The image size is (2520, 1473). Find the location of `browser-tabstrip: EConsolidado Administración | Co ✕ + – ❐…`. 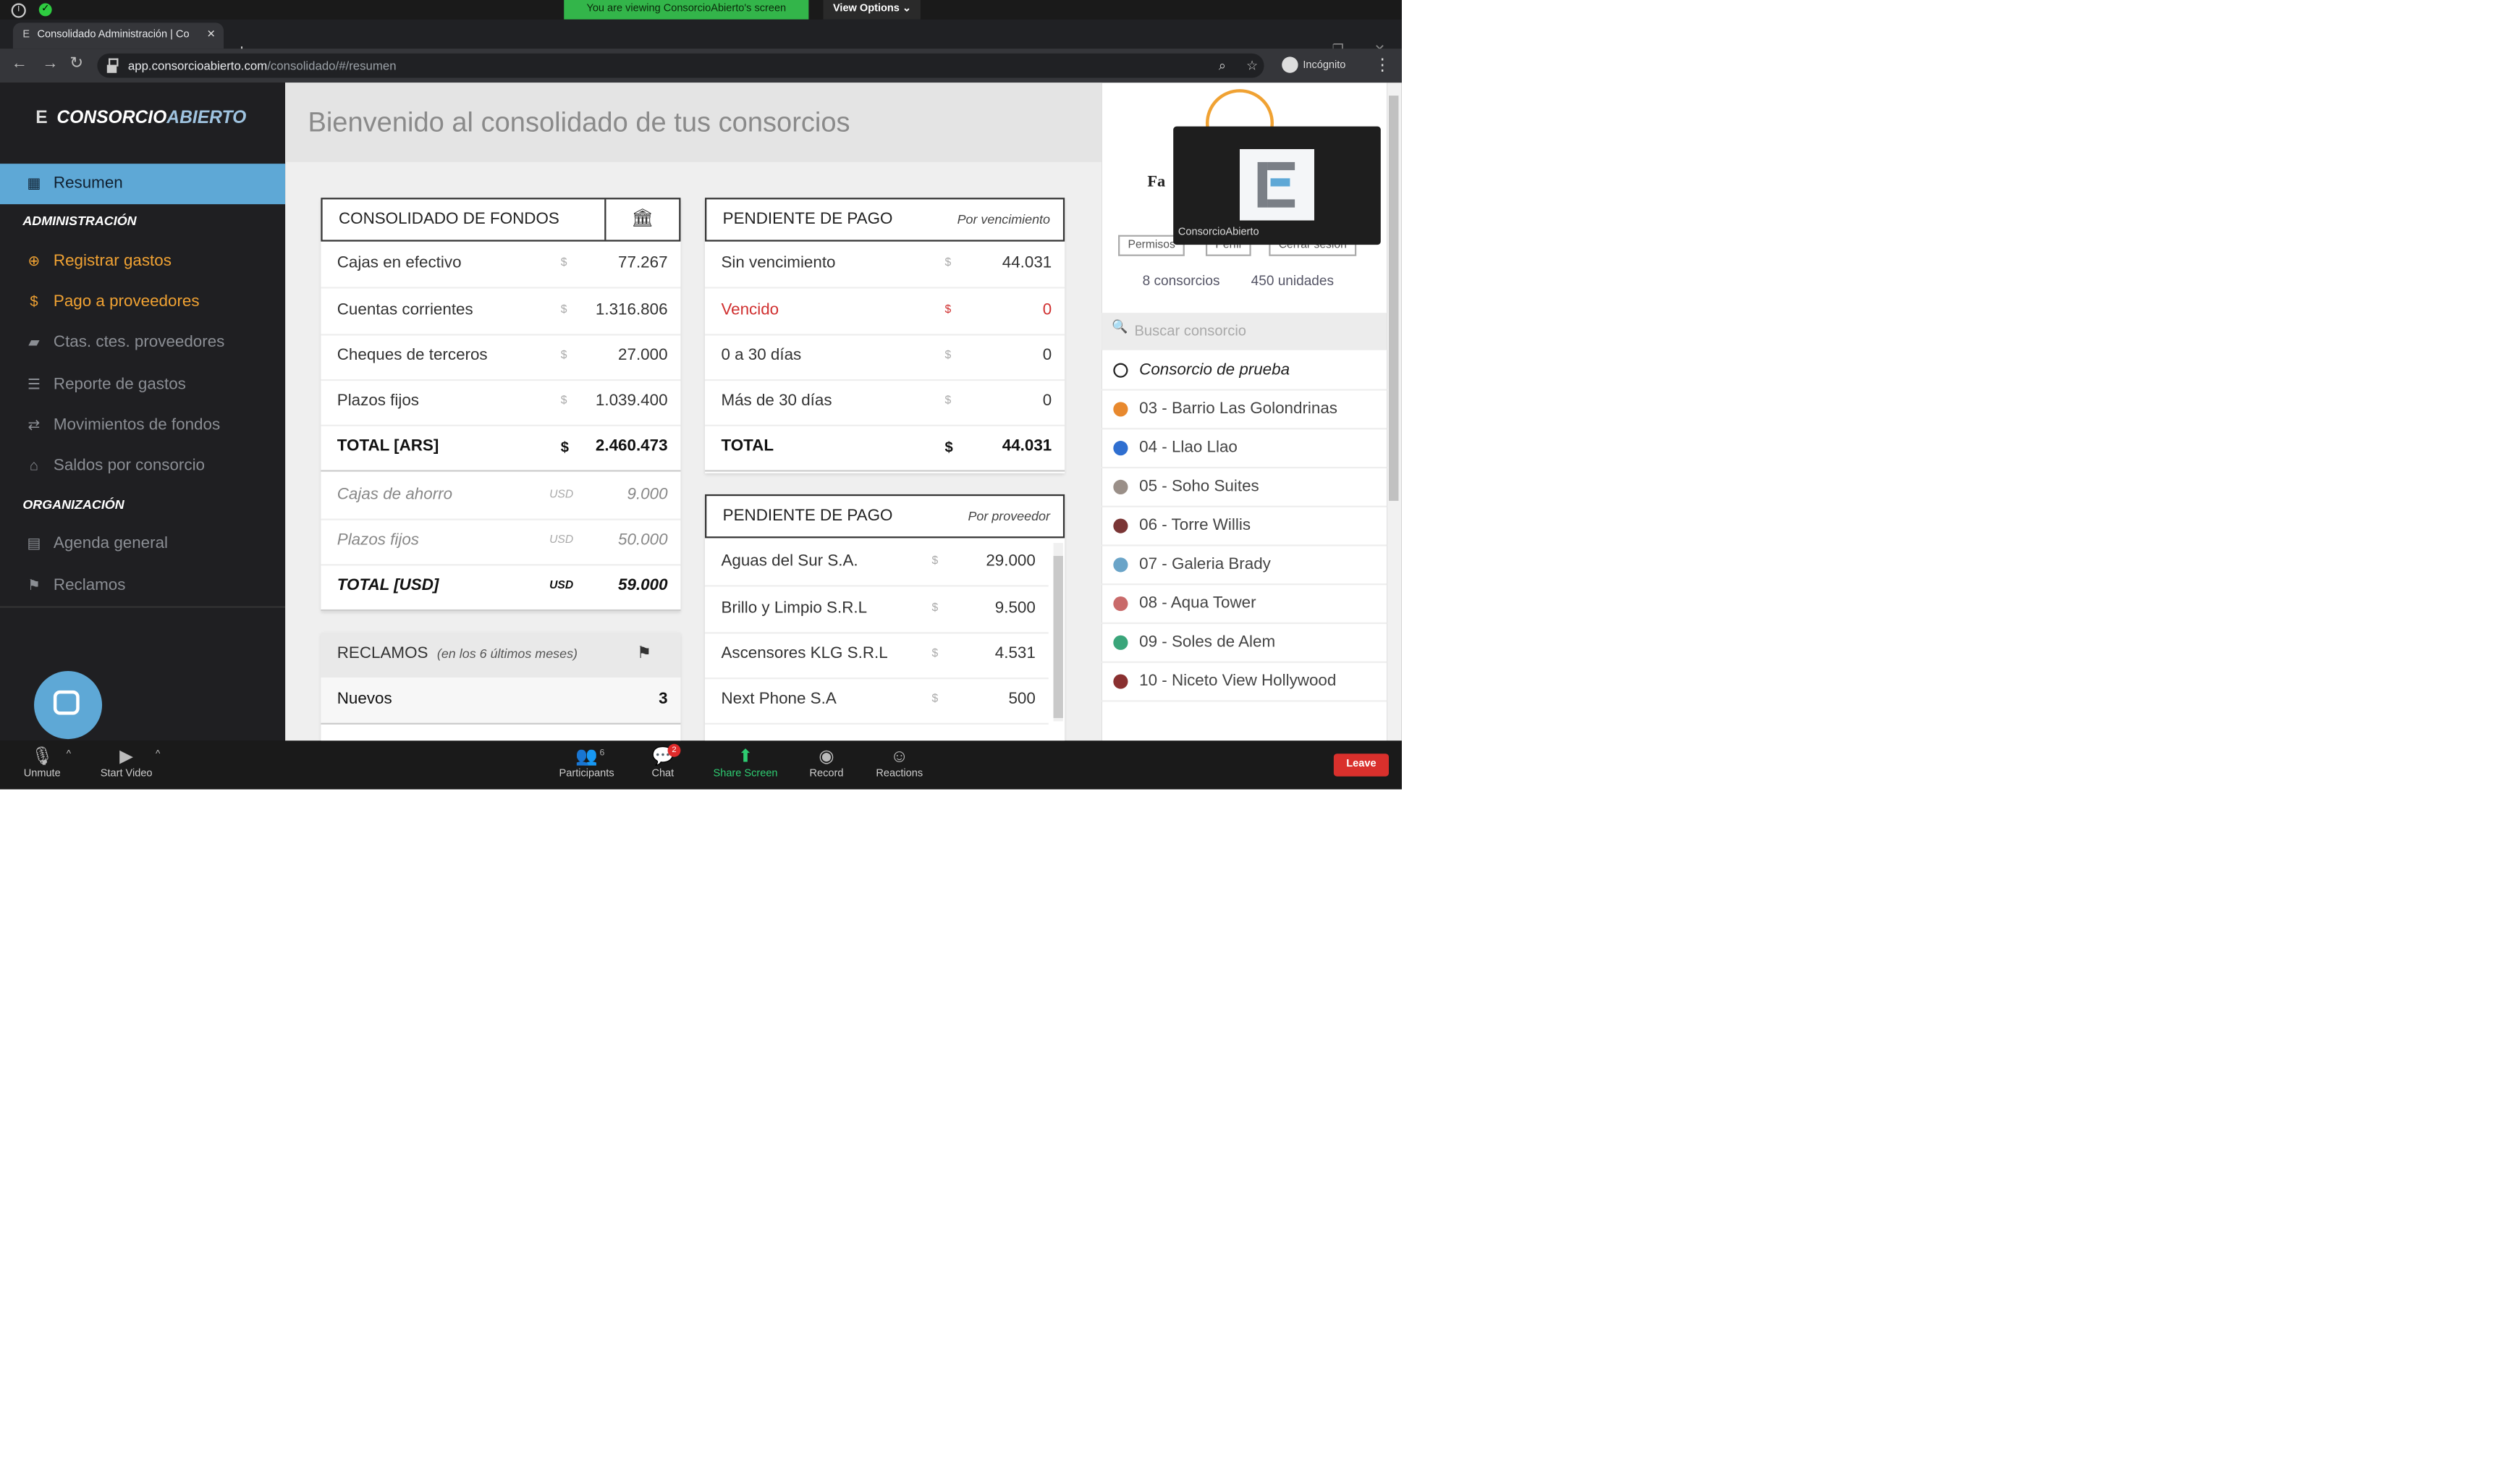

browser-tabstrip: EConsolidado Administración | Co ✕ + – ❐… is located at coordinates (701, 40).